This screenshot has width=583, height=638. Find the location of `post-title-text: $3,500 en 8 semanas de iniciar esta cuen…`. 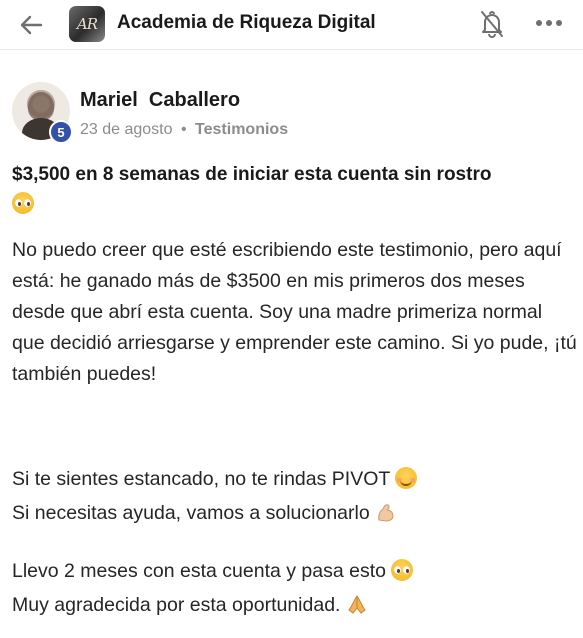

post-title-text: $3,500 en 8 semanas de iniciar esta cuen… is located at coordinates (252, 174).